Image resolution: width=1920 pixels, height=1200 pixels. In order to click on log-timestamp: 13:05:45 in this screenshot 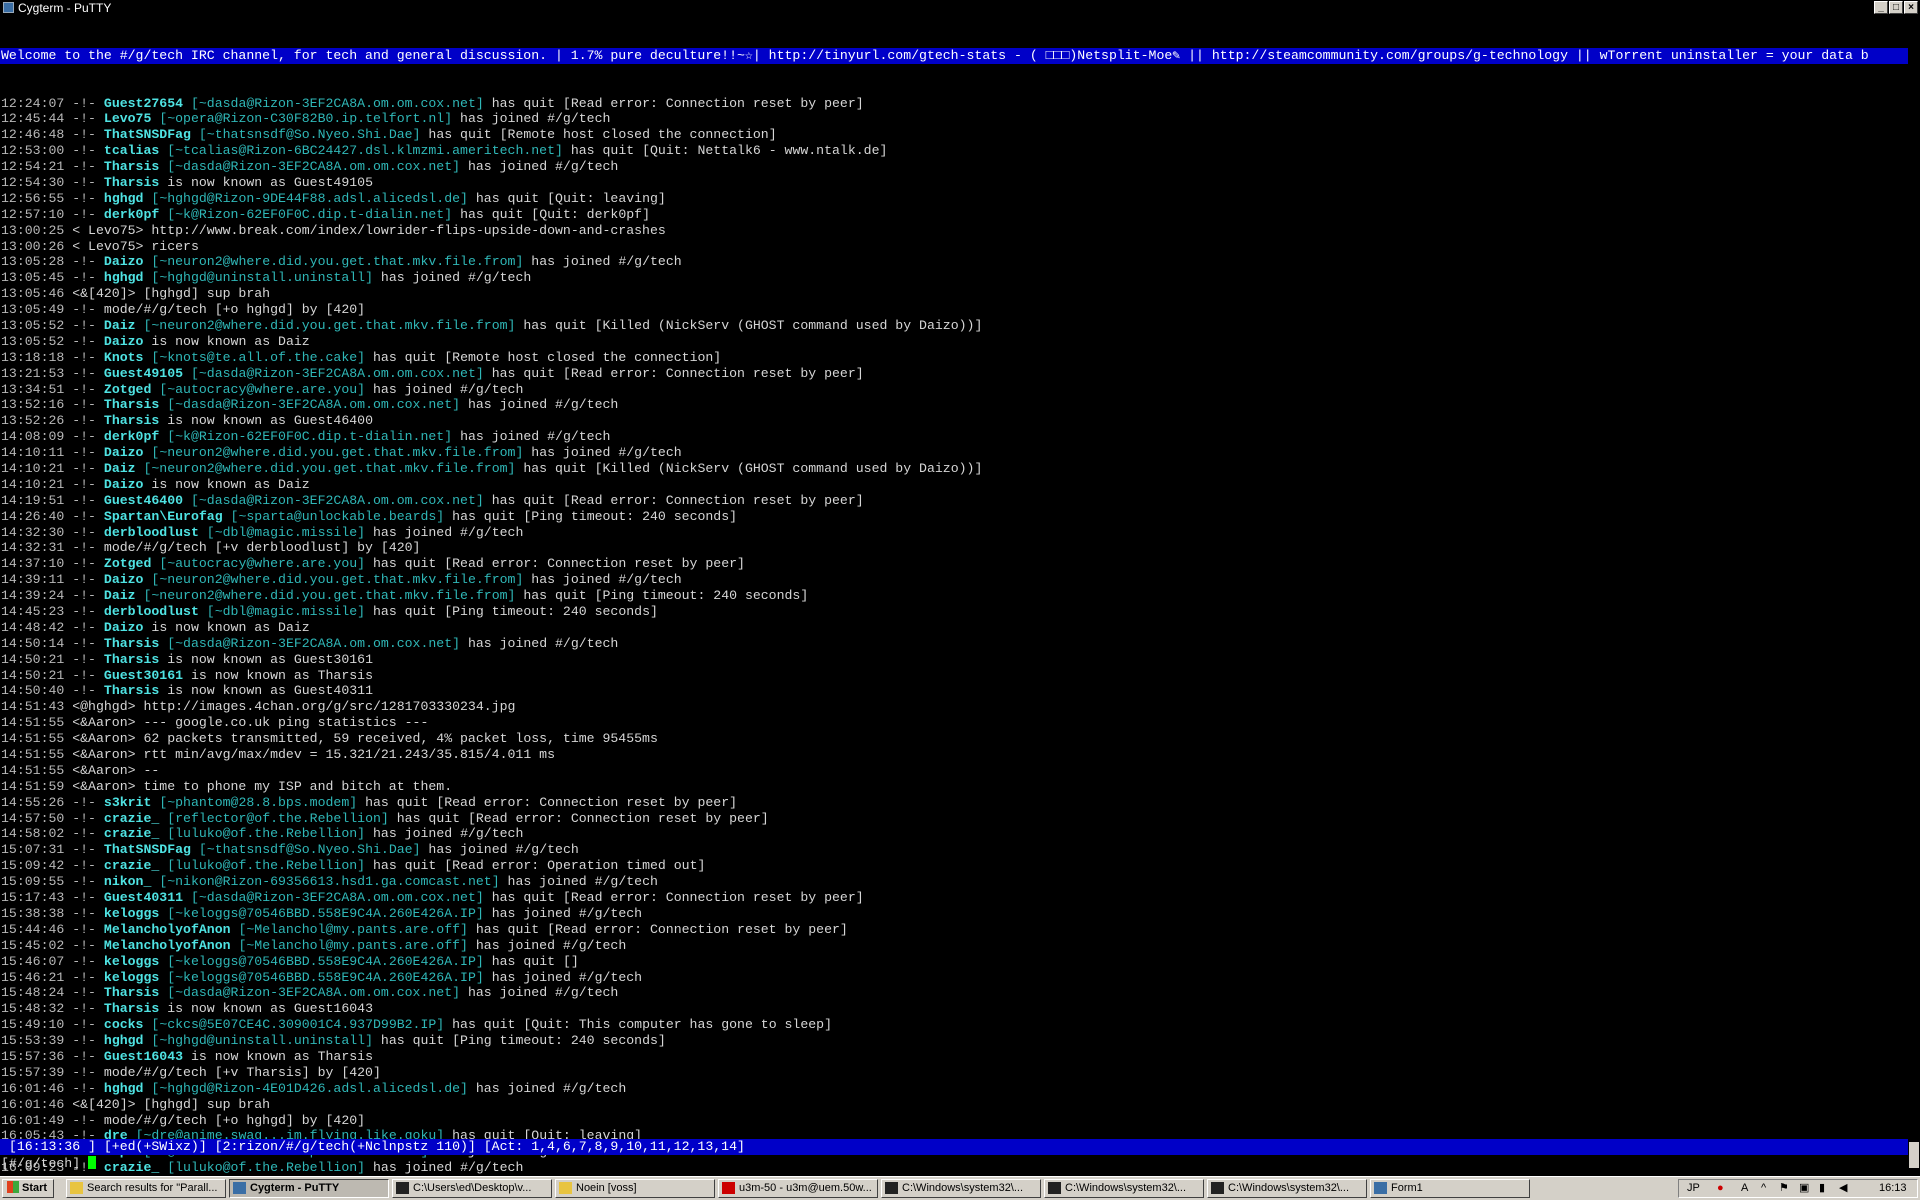, I will do `click(33, 278)`.